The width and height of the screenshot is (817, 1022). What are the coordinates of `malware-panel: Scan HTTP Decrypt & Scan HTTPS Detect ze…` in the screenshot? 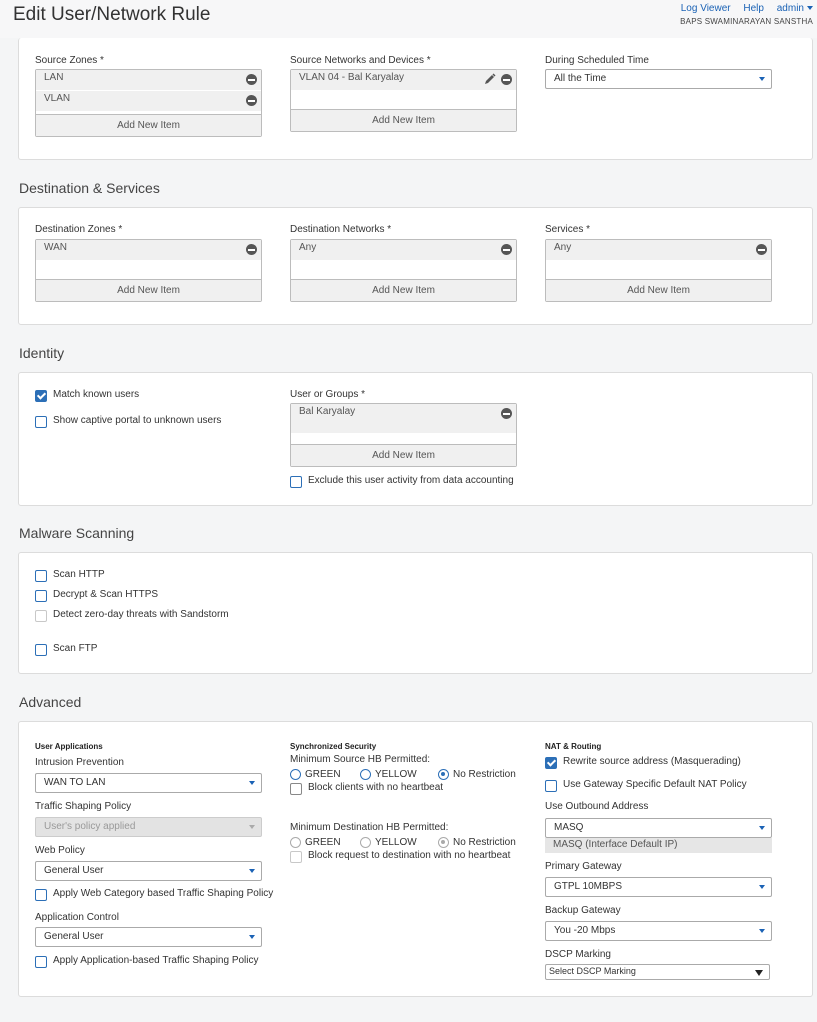 It's located at (415, 613).